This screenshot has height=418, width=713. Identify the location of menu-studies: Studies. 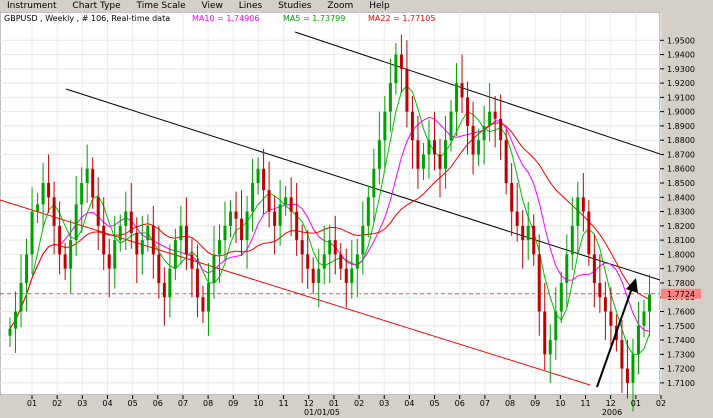
(294, 6).